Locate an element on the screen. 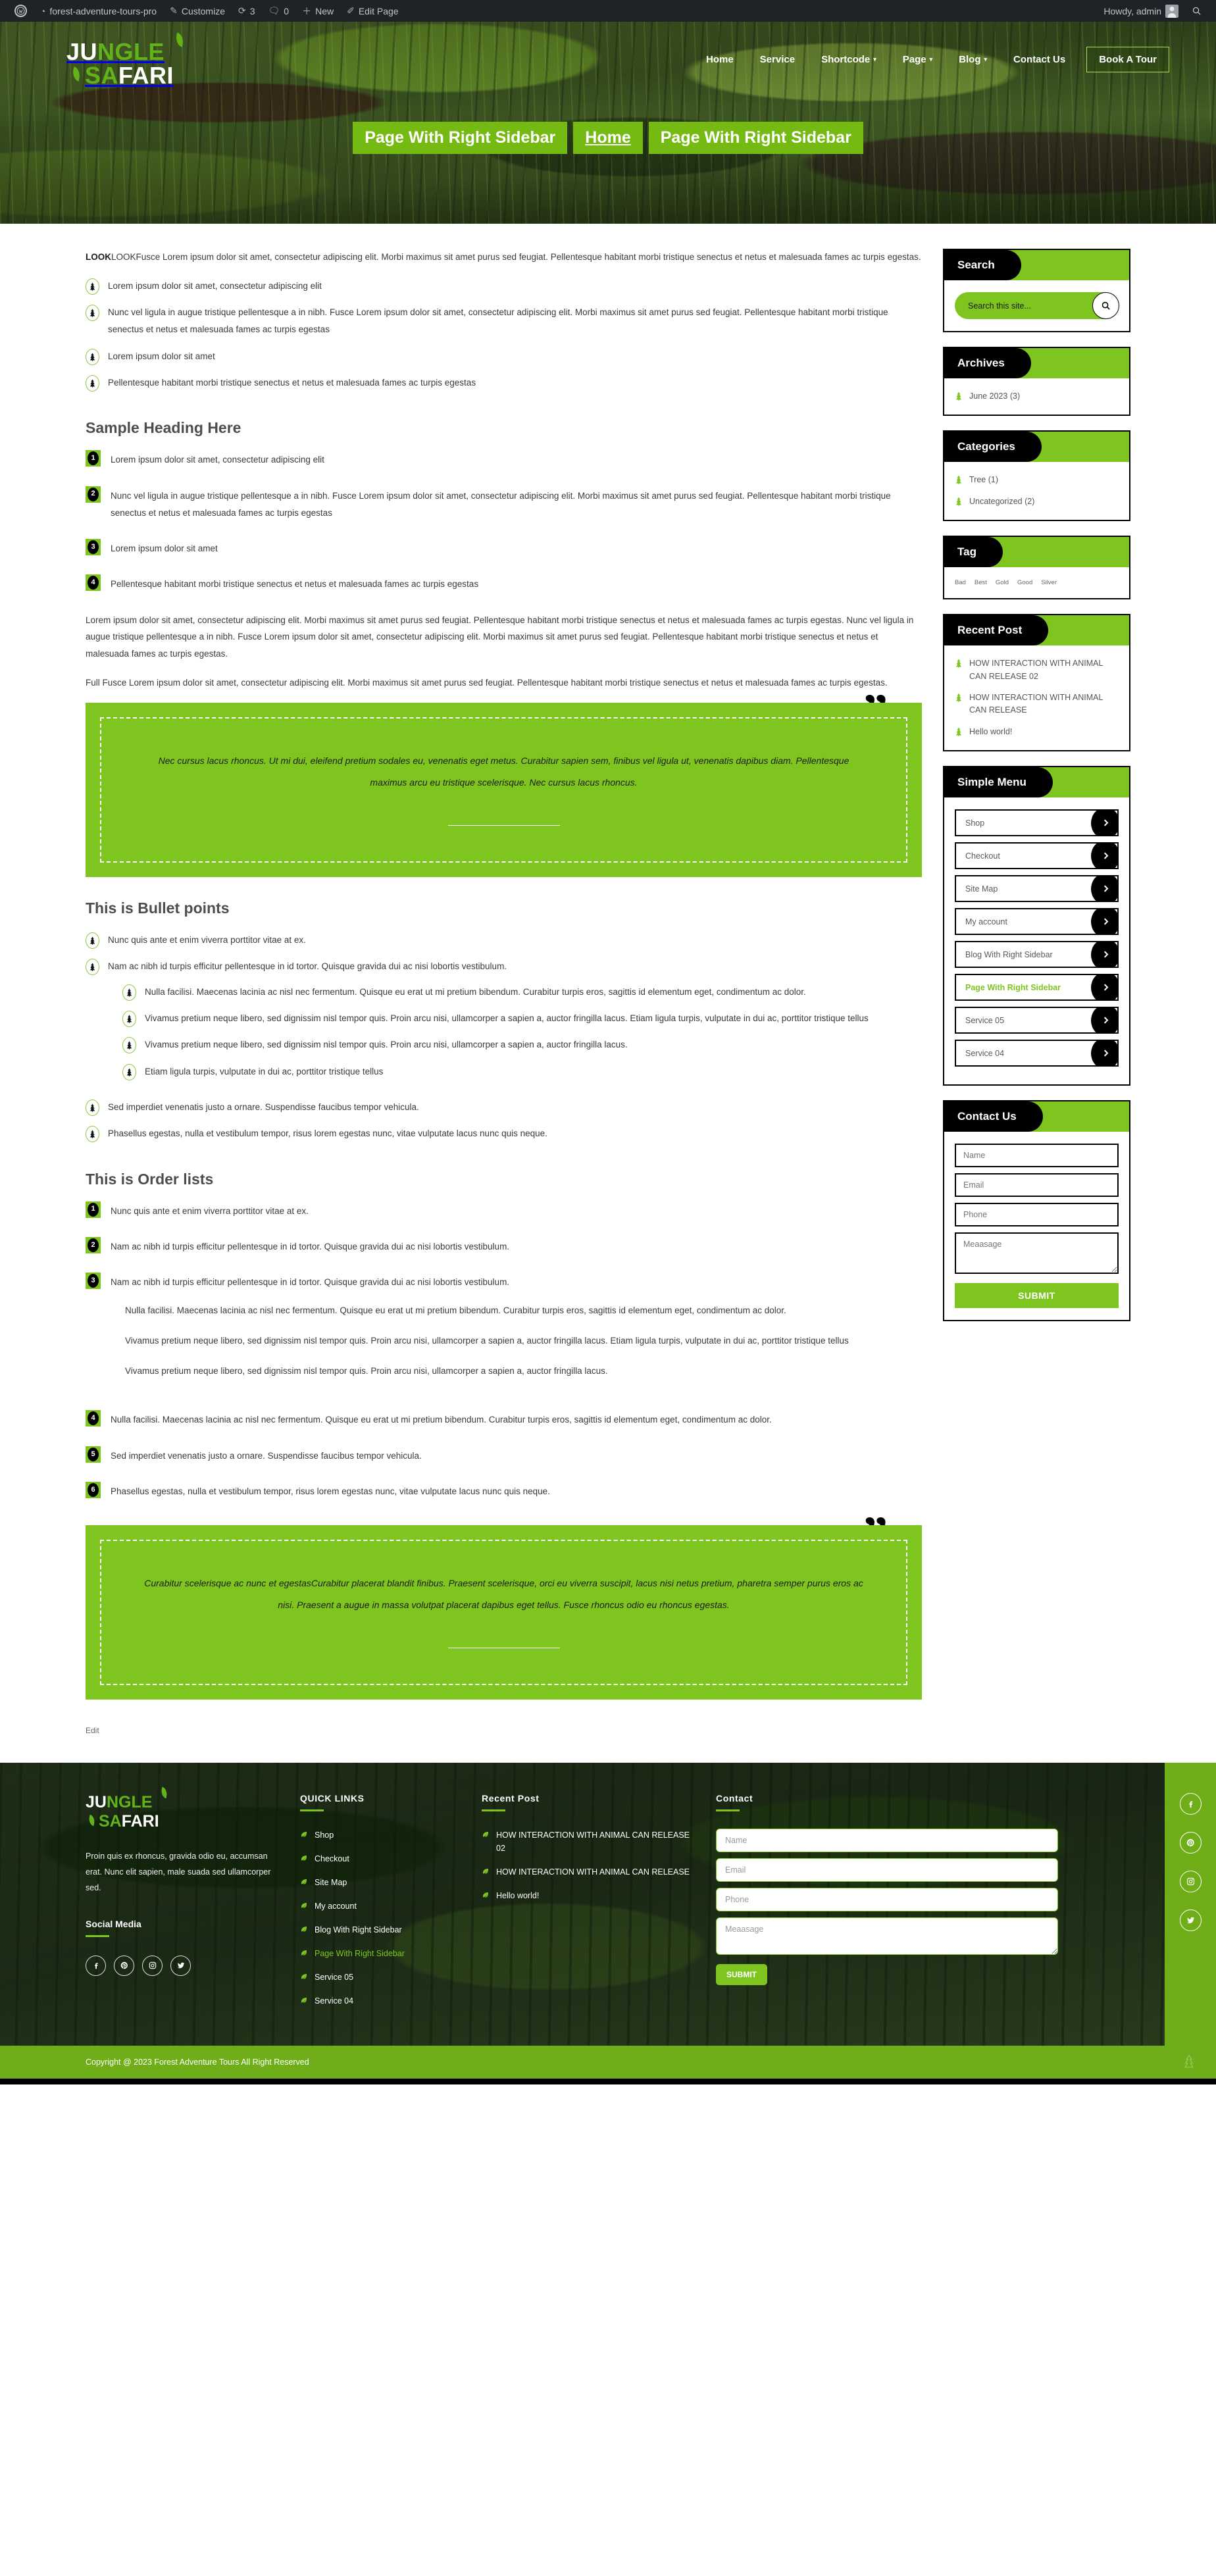 The width and height of the screenshot is (1216, 2576). recent-post-link: Hello world! is located at coordinates (990, 732).